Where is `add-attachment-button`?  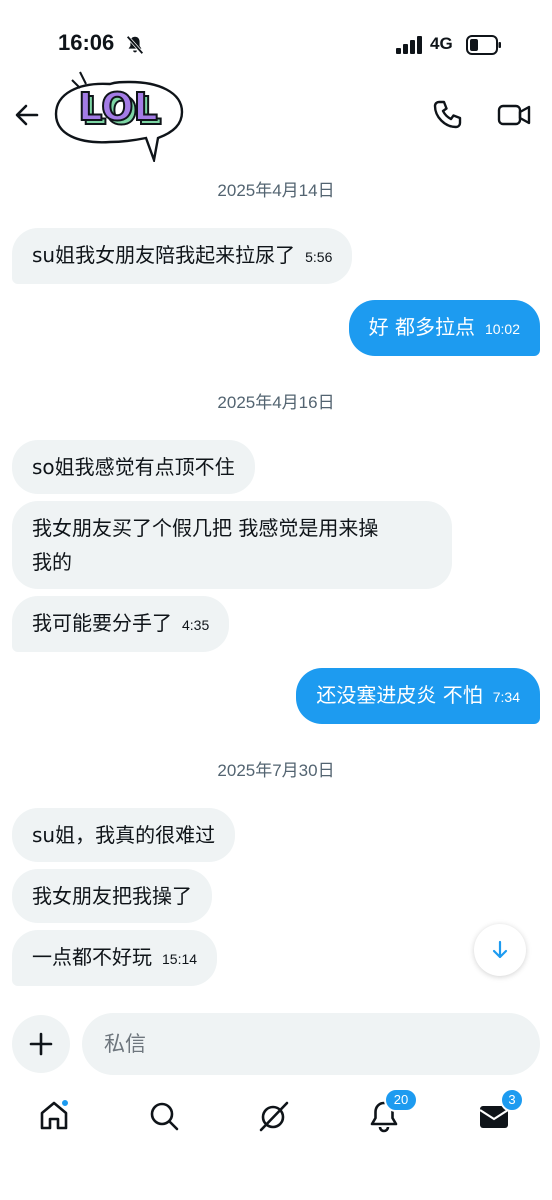 add-attachment-button is located at coordinates (41, 1044).